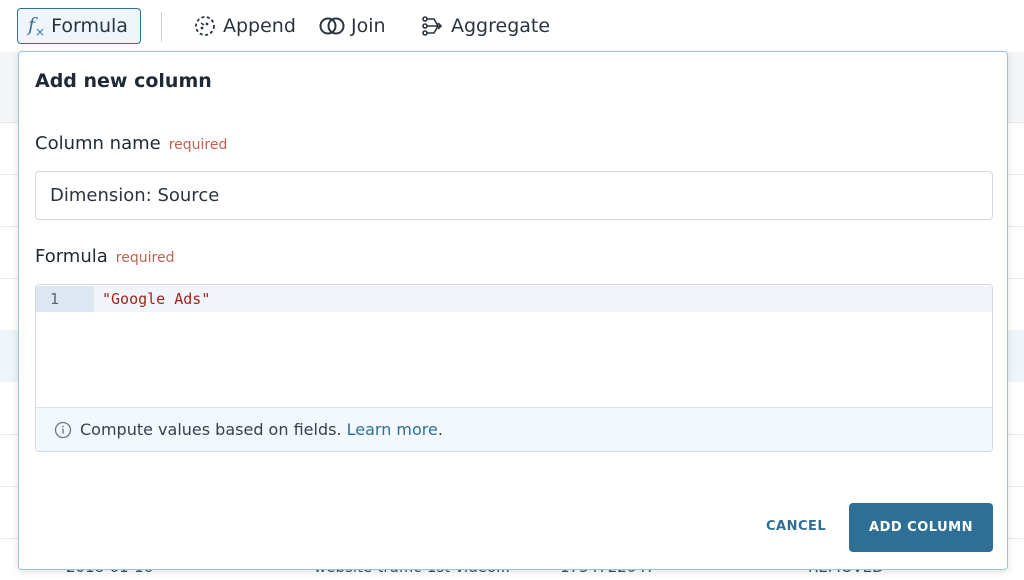  What do you see at coordinates (368, 26) in the screenshot?
I see `join-button-label: Join` at bounding box center [368, 26].